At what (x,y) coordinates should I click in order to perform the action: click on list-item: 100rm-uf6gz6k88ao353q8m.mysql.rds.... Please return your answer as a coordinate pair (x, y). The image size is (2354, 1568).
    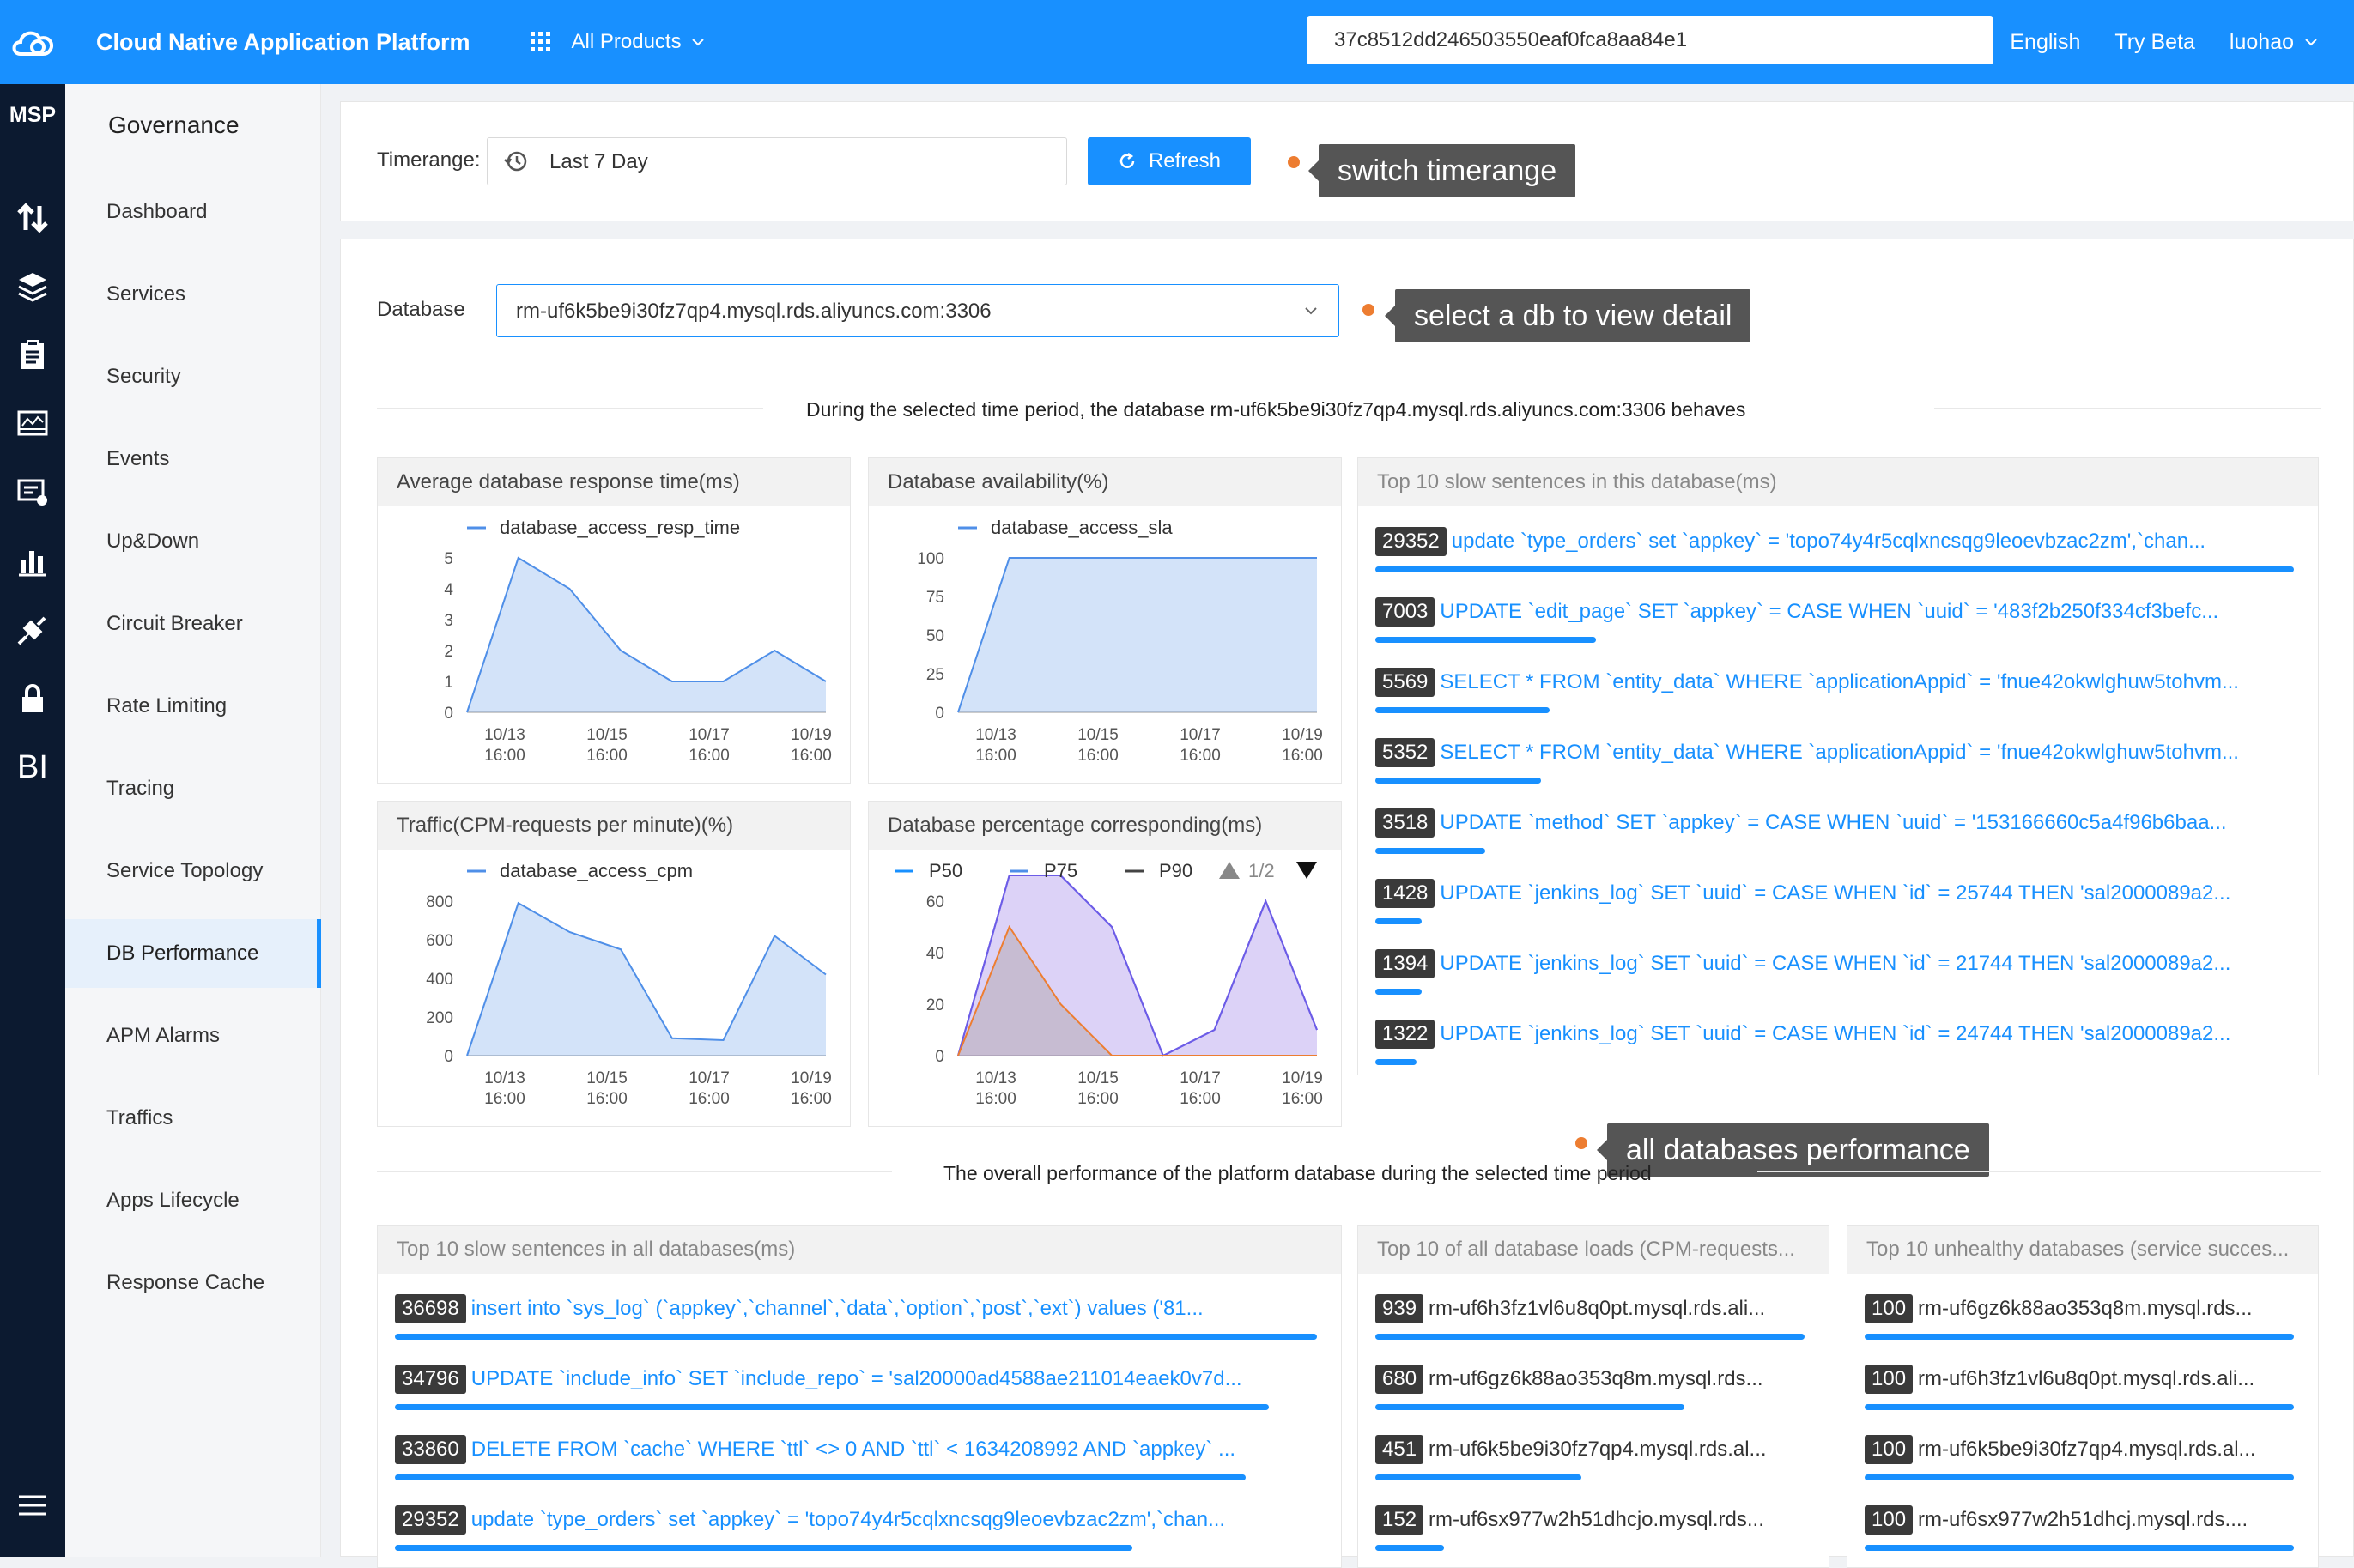
    Looking at the image, I should click on (2083, 1324).